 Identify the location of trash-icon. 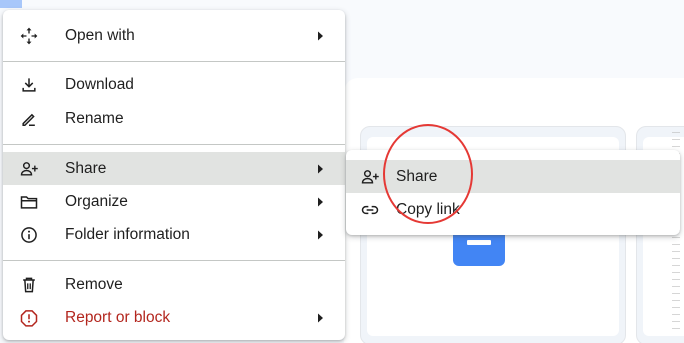
(29, 285).